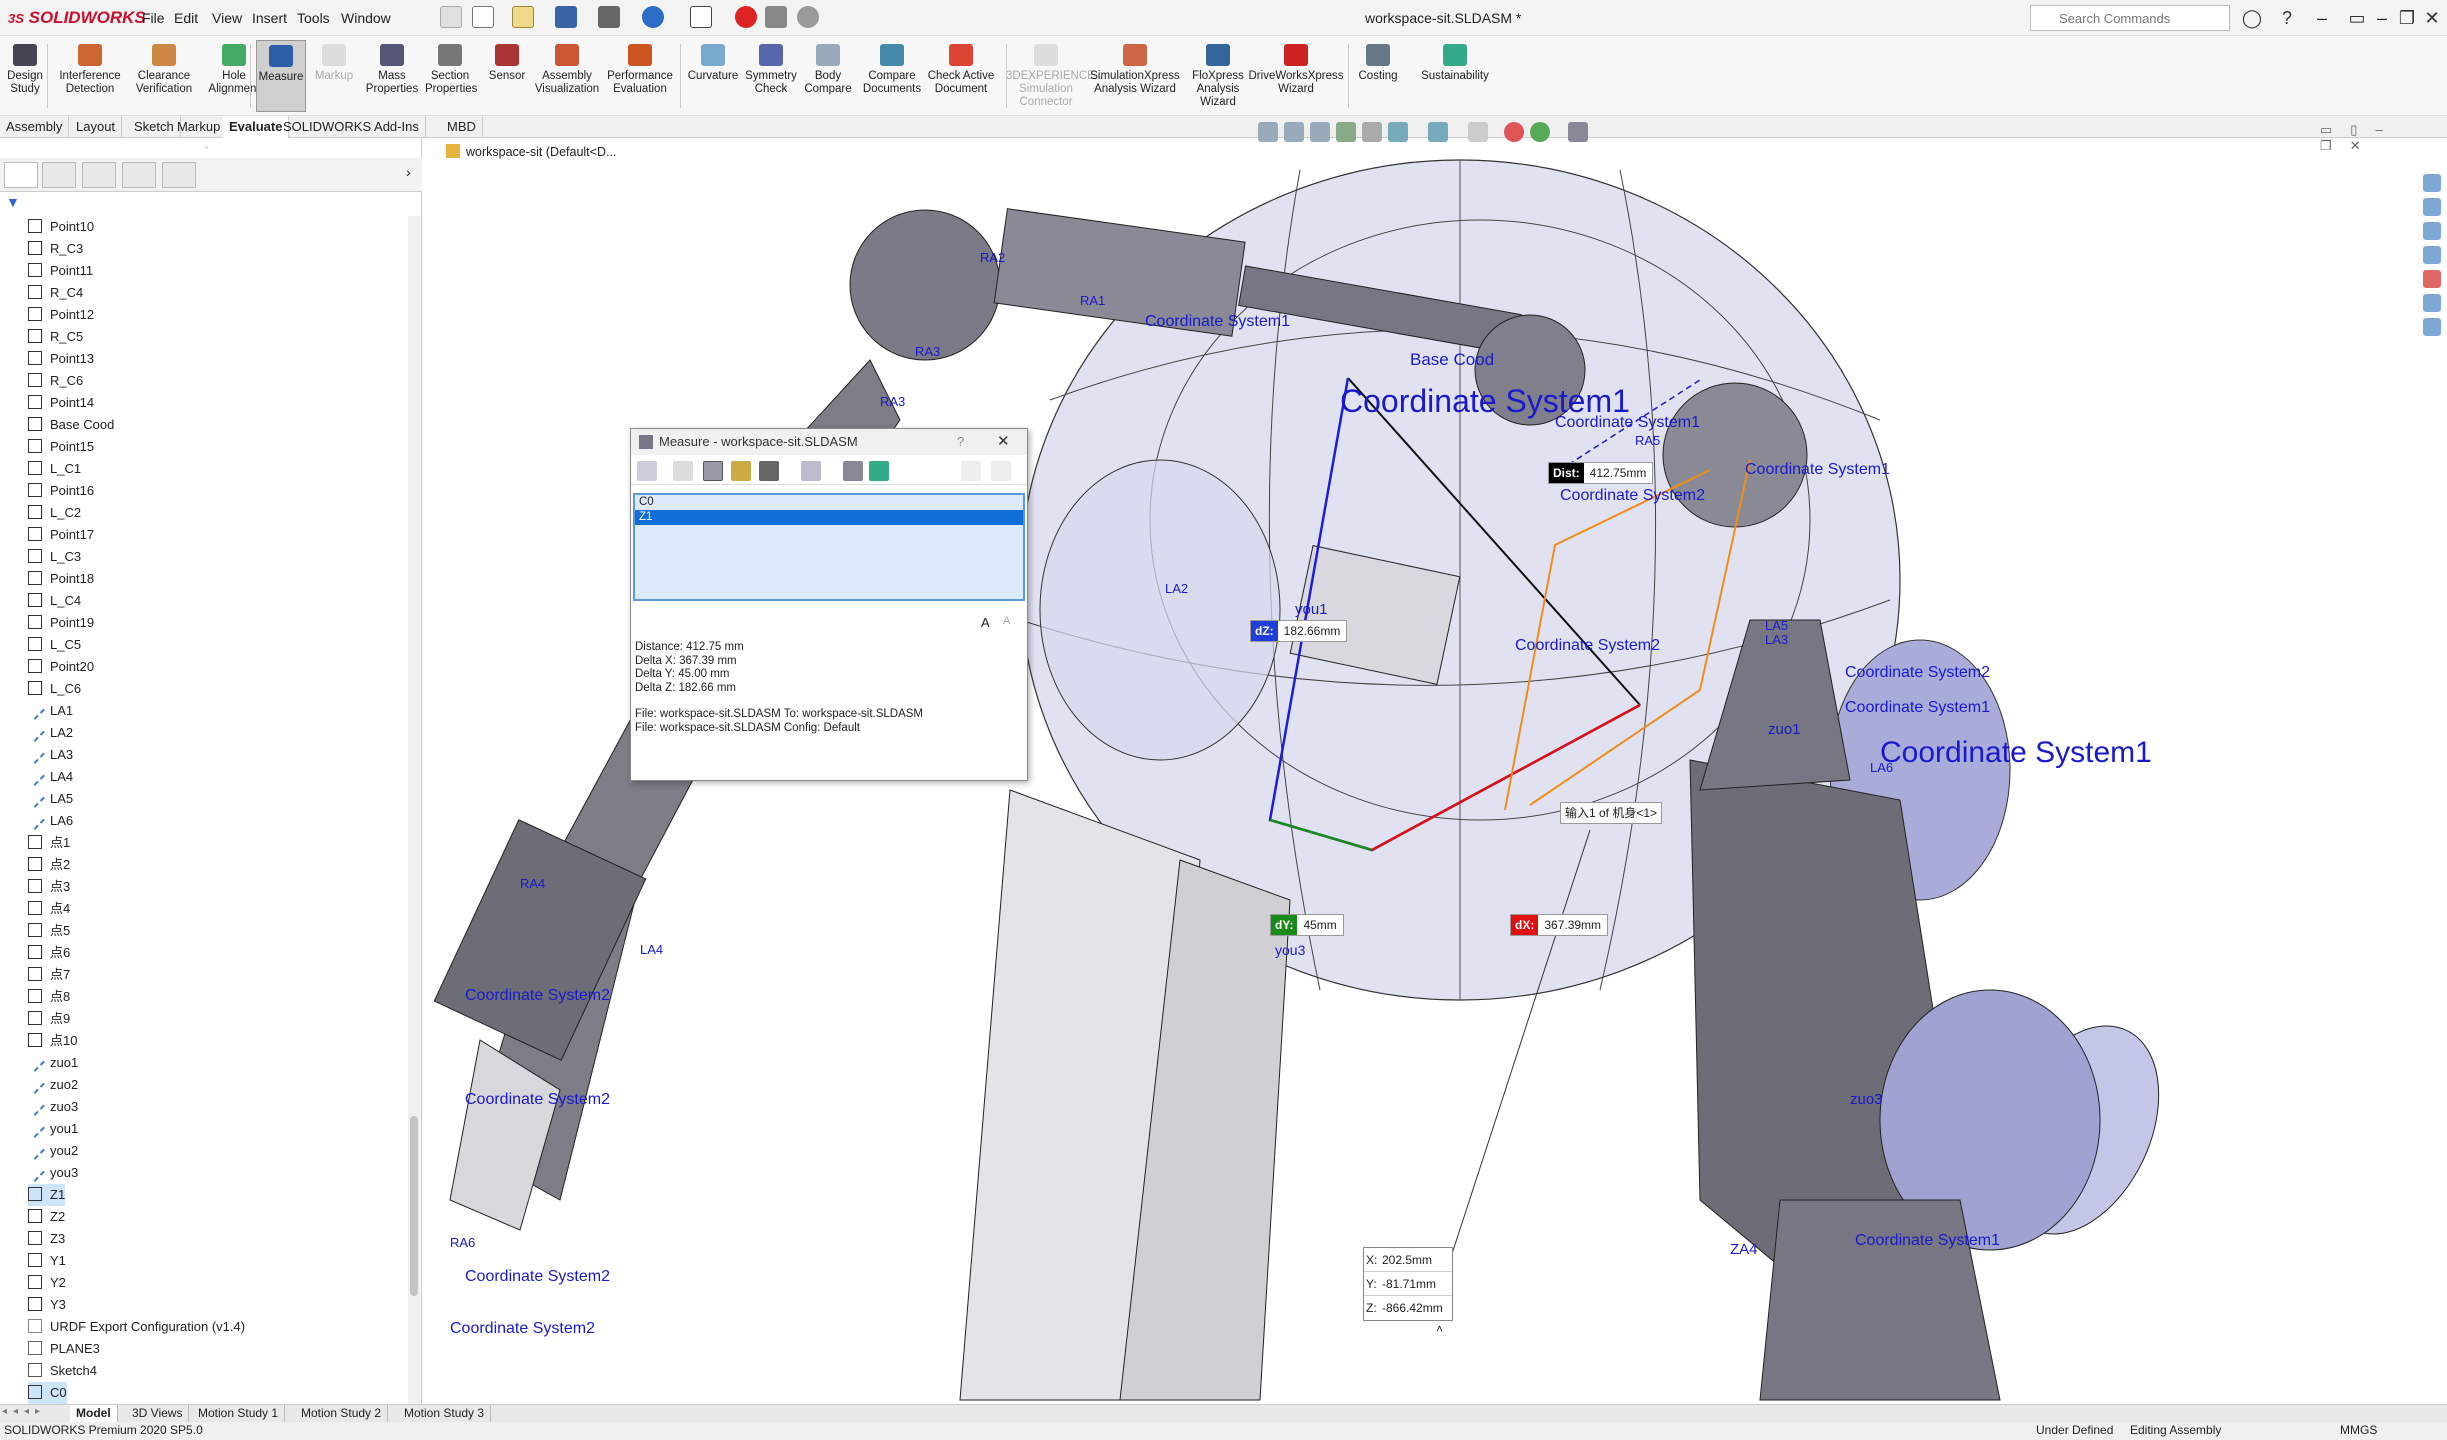 This screenshot has height=1440, width=2447. Describe the element at coordinates (94, 1414) in the screenshot. I see `bottom-tab-model: Model` at that location.